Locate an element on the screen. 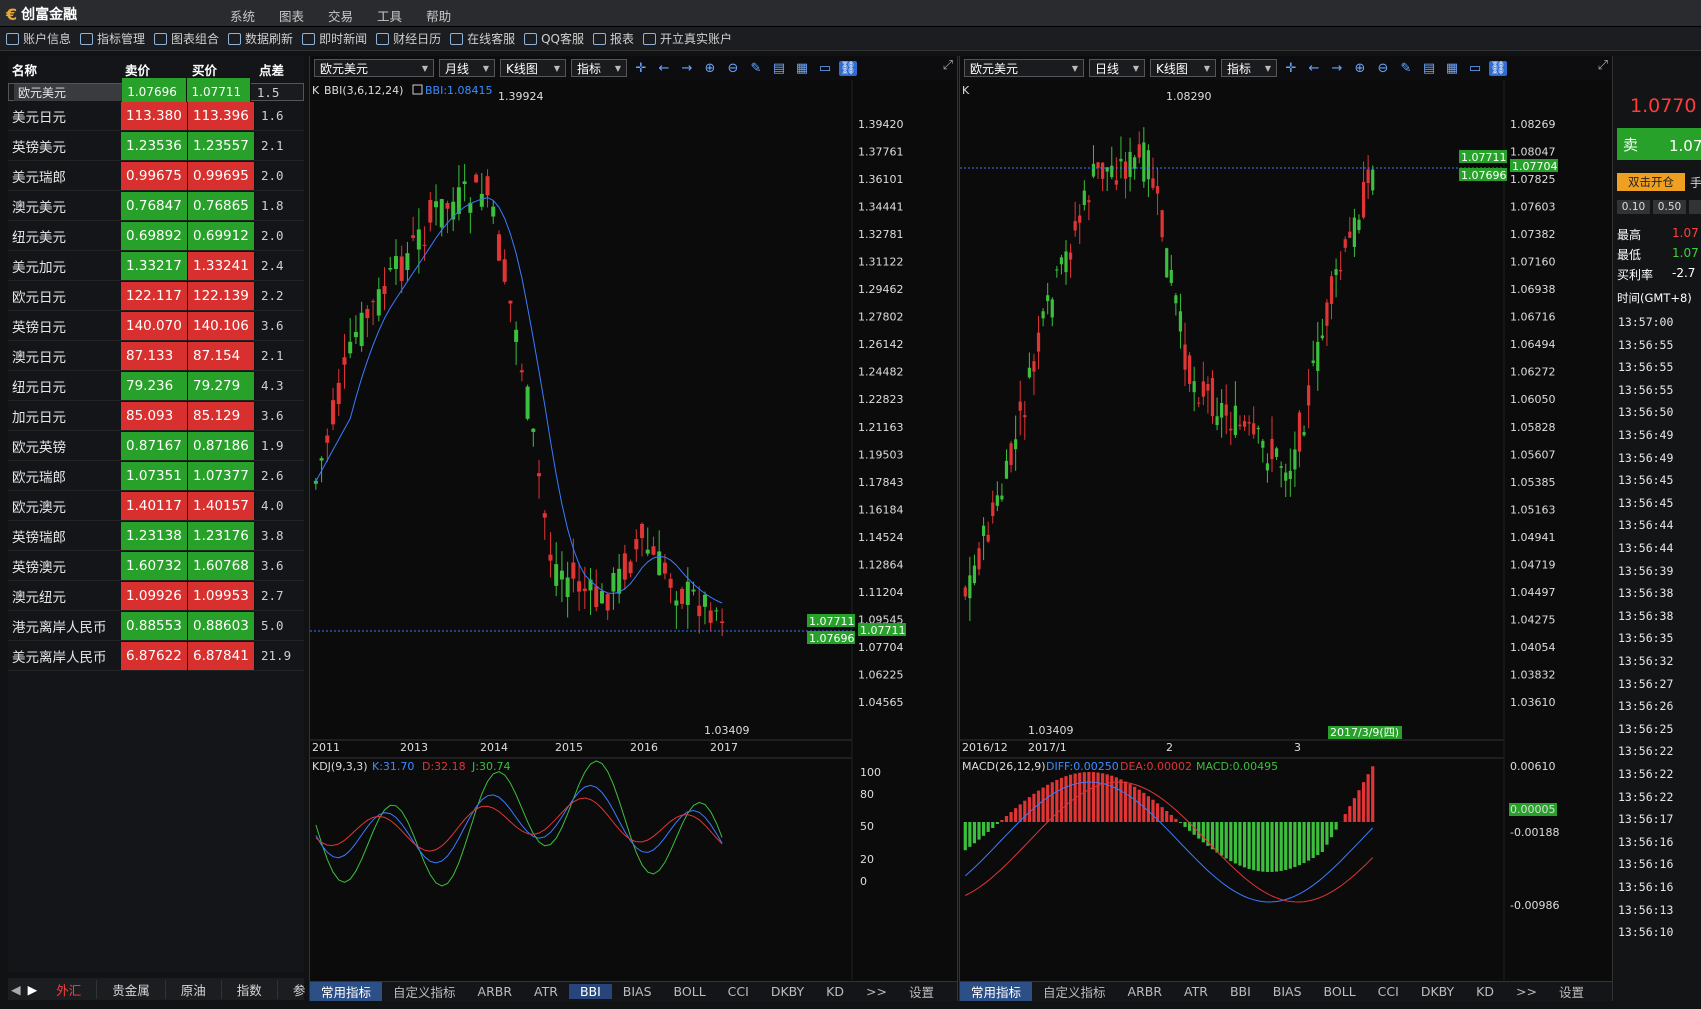 Image resolution: width=1701 pixels, height=1009 pixels. buy-price: 1.60768 is located at coordinates (221, 565).